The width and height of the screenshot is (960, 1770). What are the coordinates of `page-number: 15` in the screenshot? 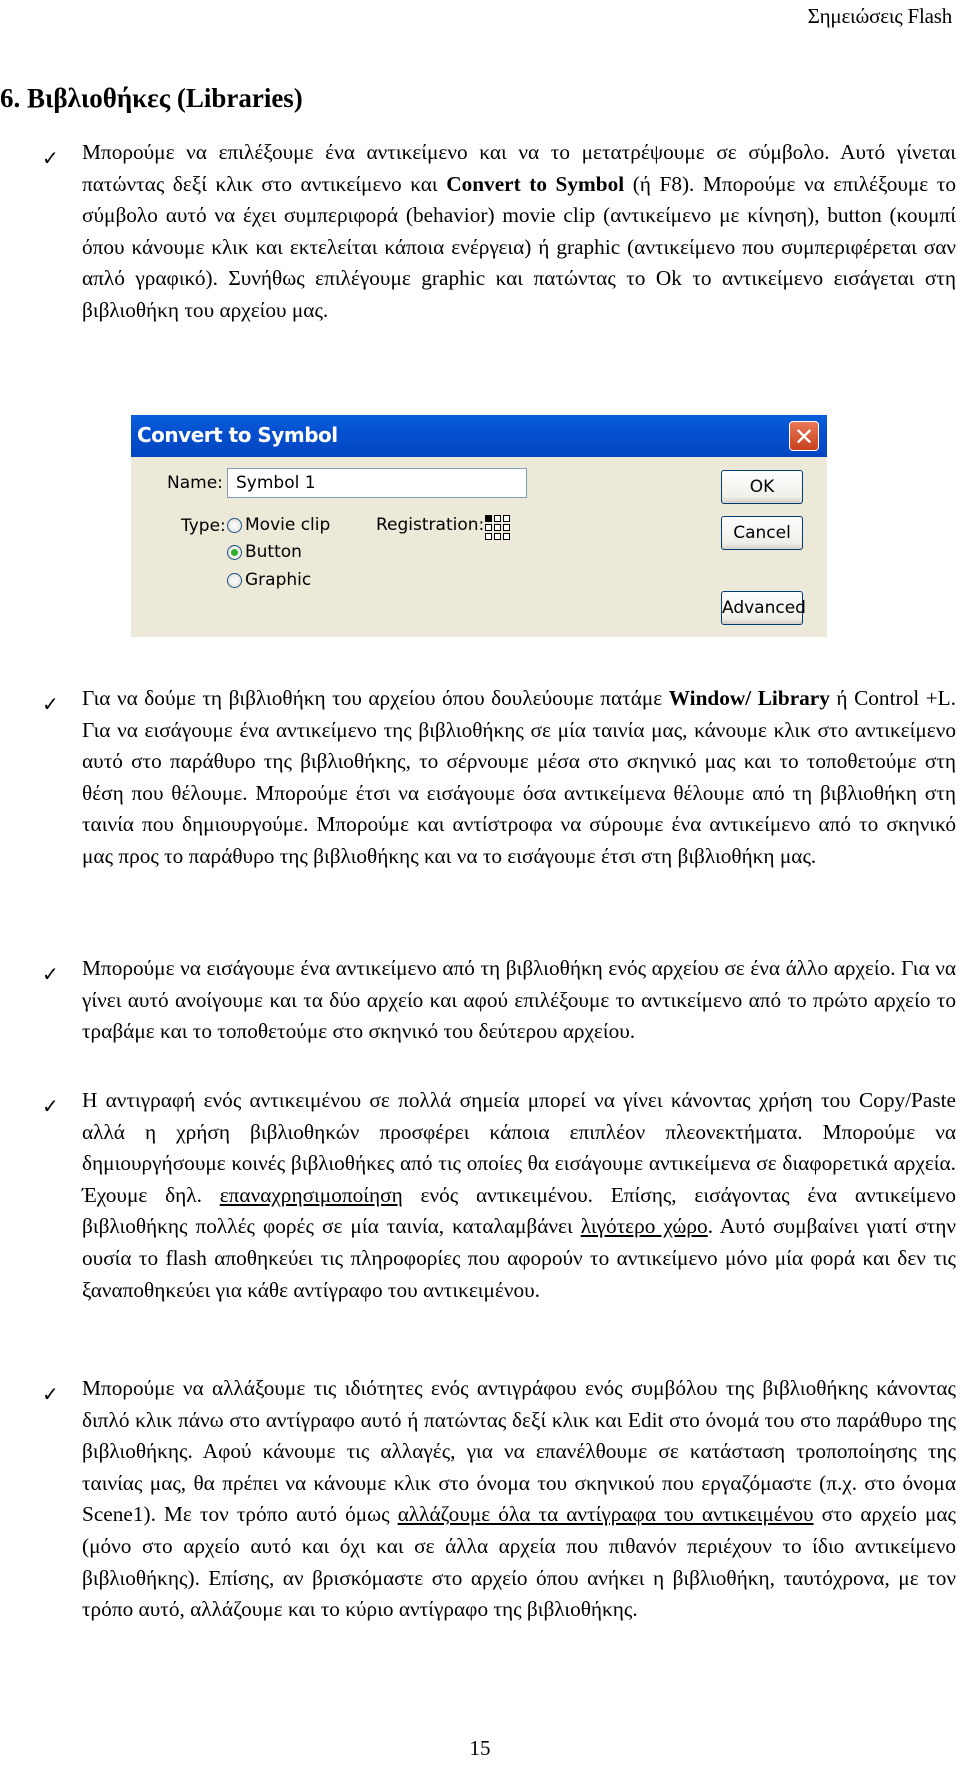 It's located at (480, 1748).